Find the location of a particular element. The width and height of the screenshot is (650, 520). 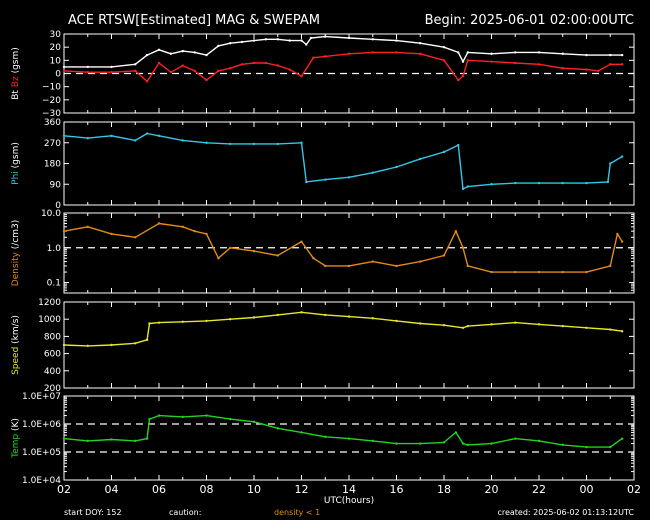

series-line-temp is located at coordinates (343, 431).